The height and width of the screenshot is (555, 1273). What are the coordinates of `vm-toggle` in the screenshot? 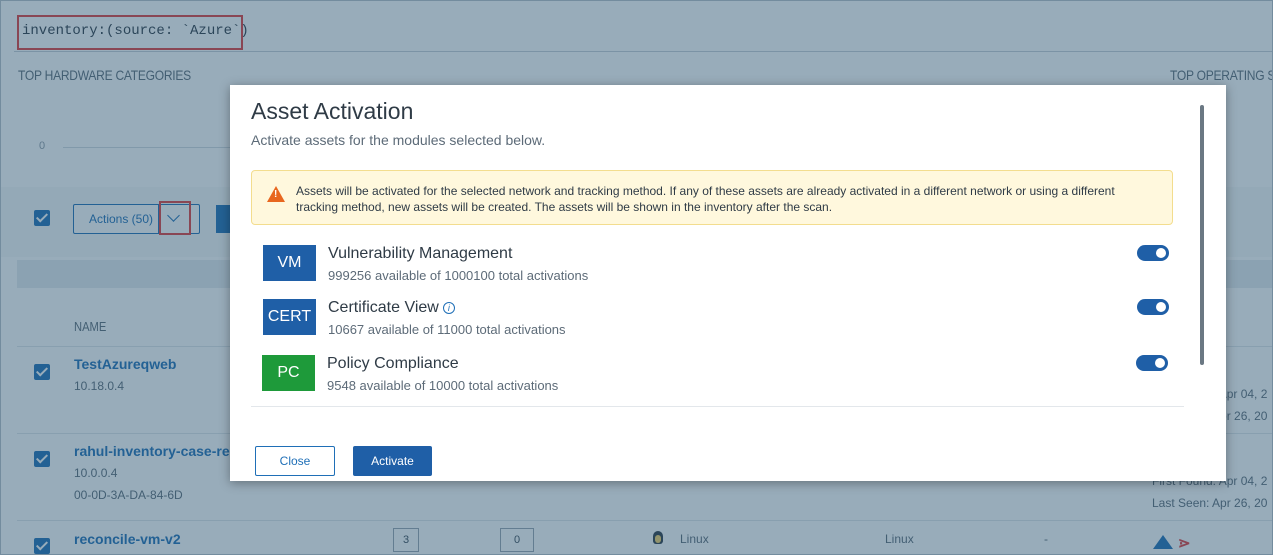 It's located at (1153, 253).